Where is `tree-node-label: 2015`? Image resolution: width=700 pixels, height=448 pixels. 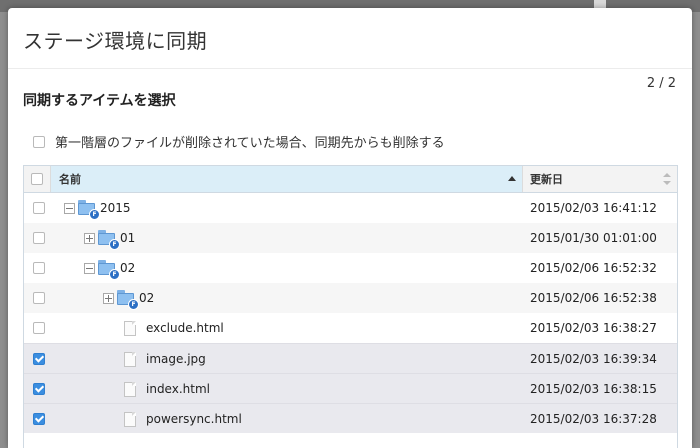
tree-node-label: 2015 is located at coordinates (115, 208).